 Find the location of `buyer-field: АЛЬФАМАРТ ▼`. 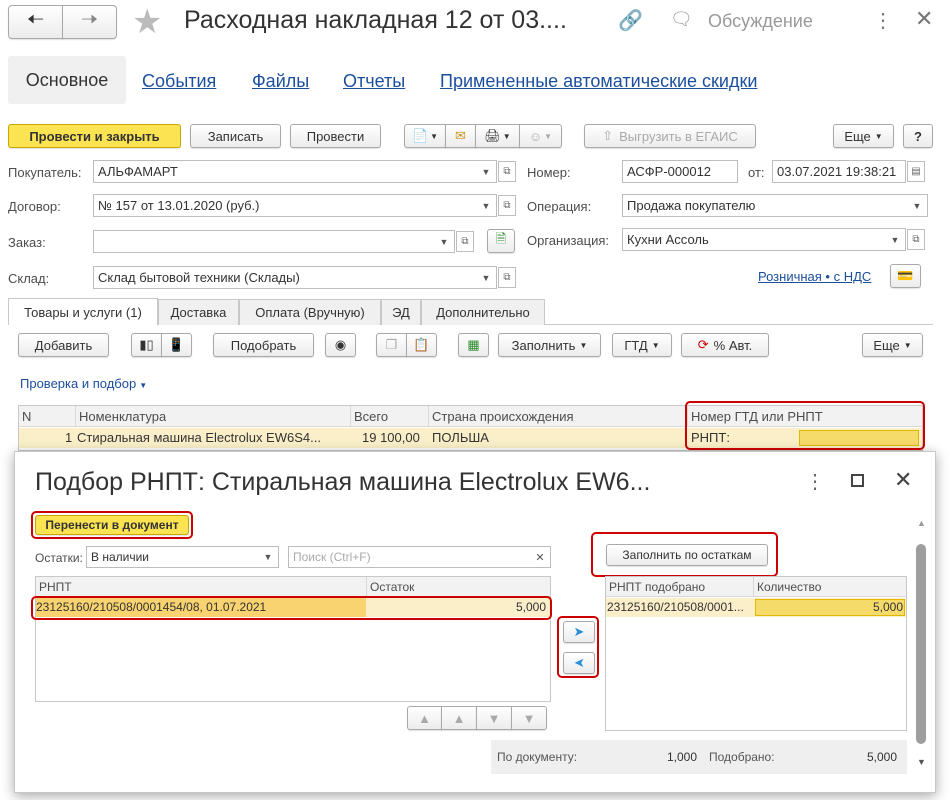

buyer-field: АЛЬФАМАРТ ▼ is located at coordinates (295, 171).